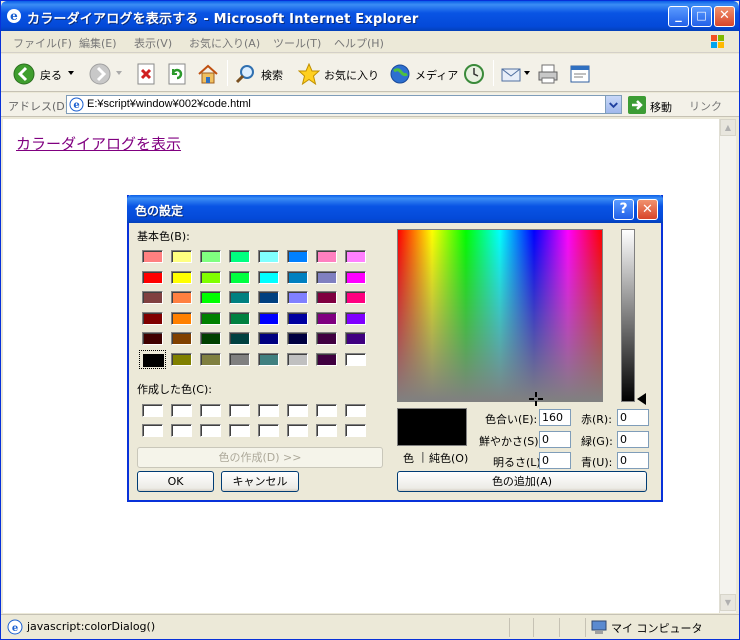  I want to click on maximize-button: □, so click(701, 16).